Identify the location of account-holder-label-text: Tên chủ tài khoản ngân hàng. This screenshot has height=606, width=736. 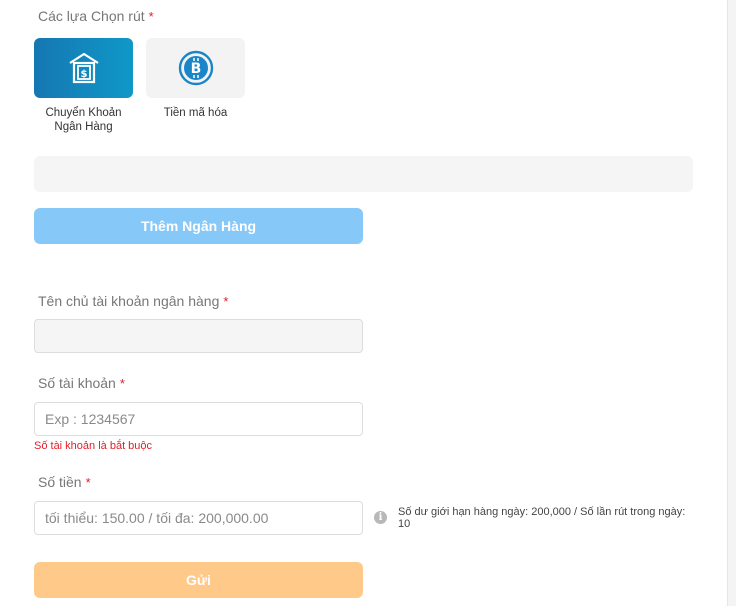
(129, 301).